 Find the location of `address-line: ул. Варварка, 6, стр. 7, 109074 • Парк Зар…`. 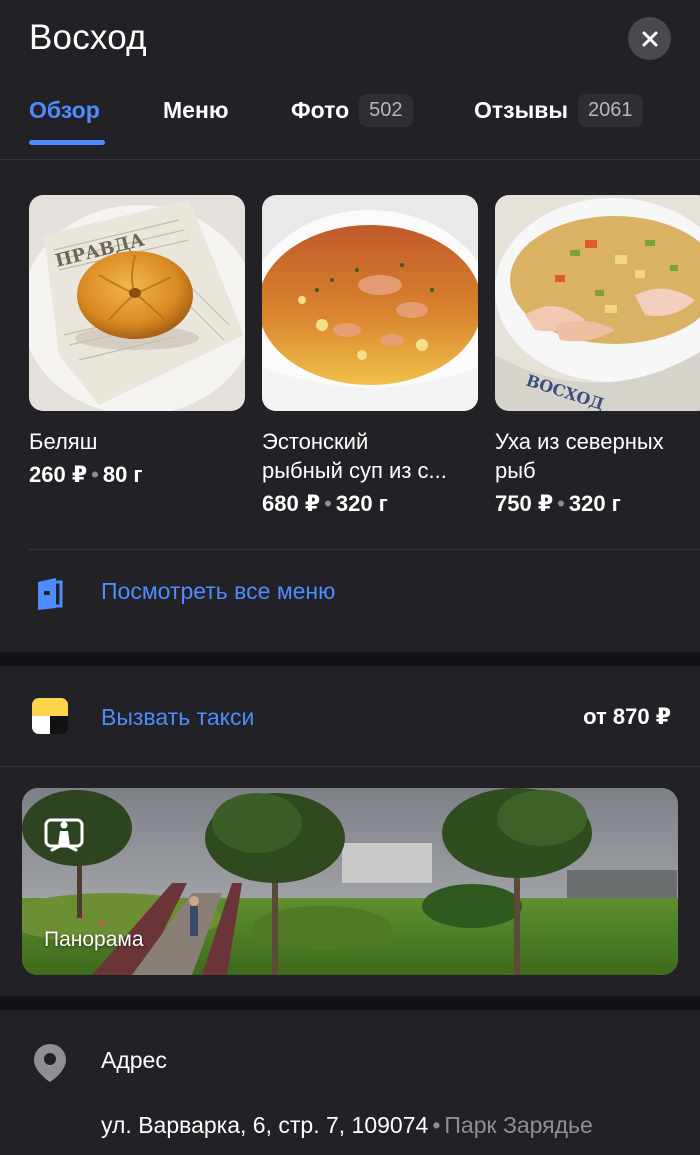

address-line: ул. Варварка, 6, стр. 7, 109074 • Парк Зар… is located at coordinates (347, 1125).